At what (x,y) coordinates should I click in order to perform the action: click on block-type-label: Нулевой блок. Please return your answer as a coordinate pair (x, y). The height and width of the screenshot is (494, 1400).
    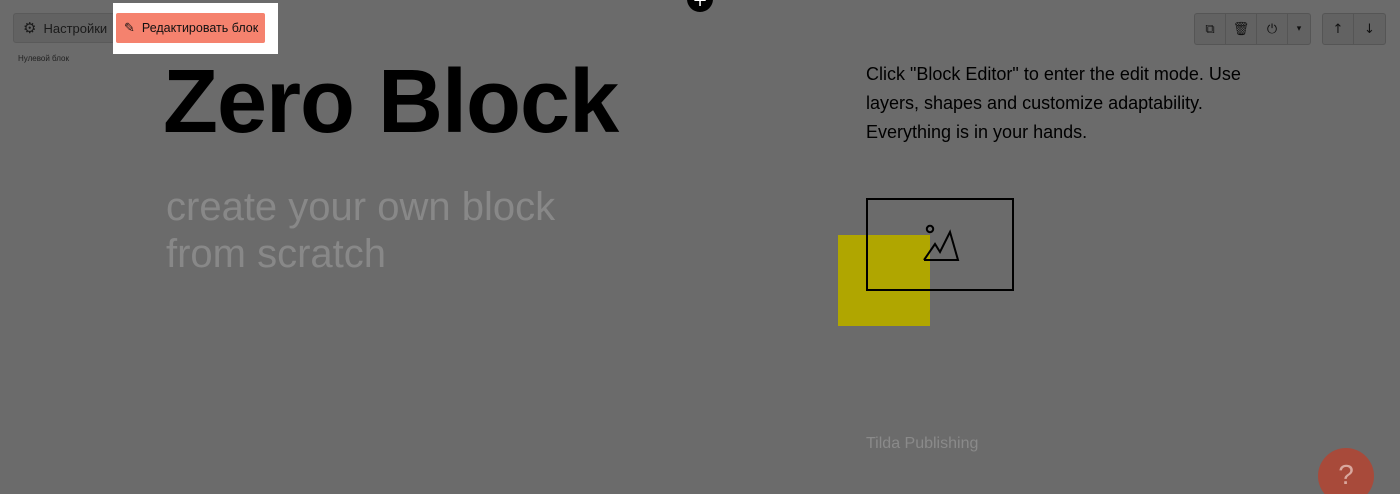
    Looking at the image, I should click on (43, 58).